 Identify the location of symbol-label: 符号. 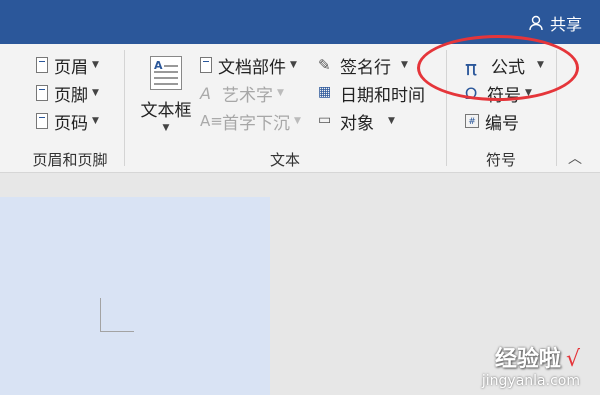
(504, 95).